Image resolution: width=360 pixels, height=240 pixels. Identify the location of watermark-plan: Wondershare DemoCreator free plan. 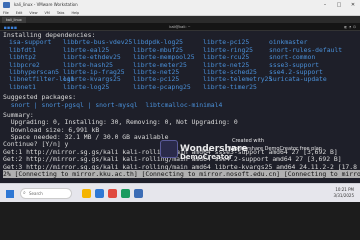
(276, 149).